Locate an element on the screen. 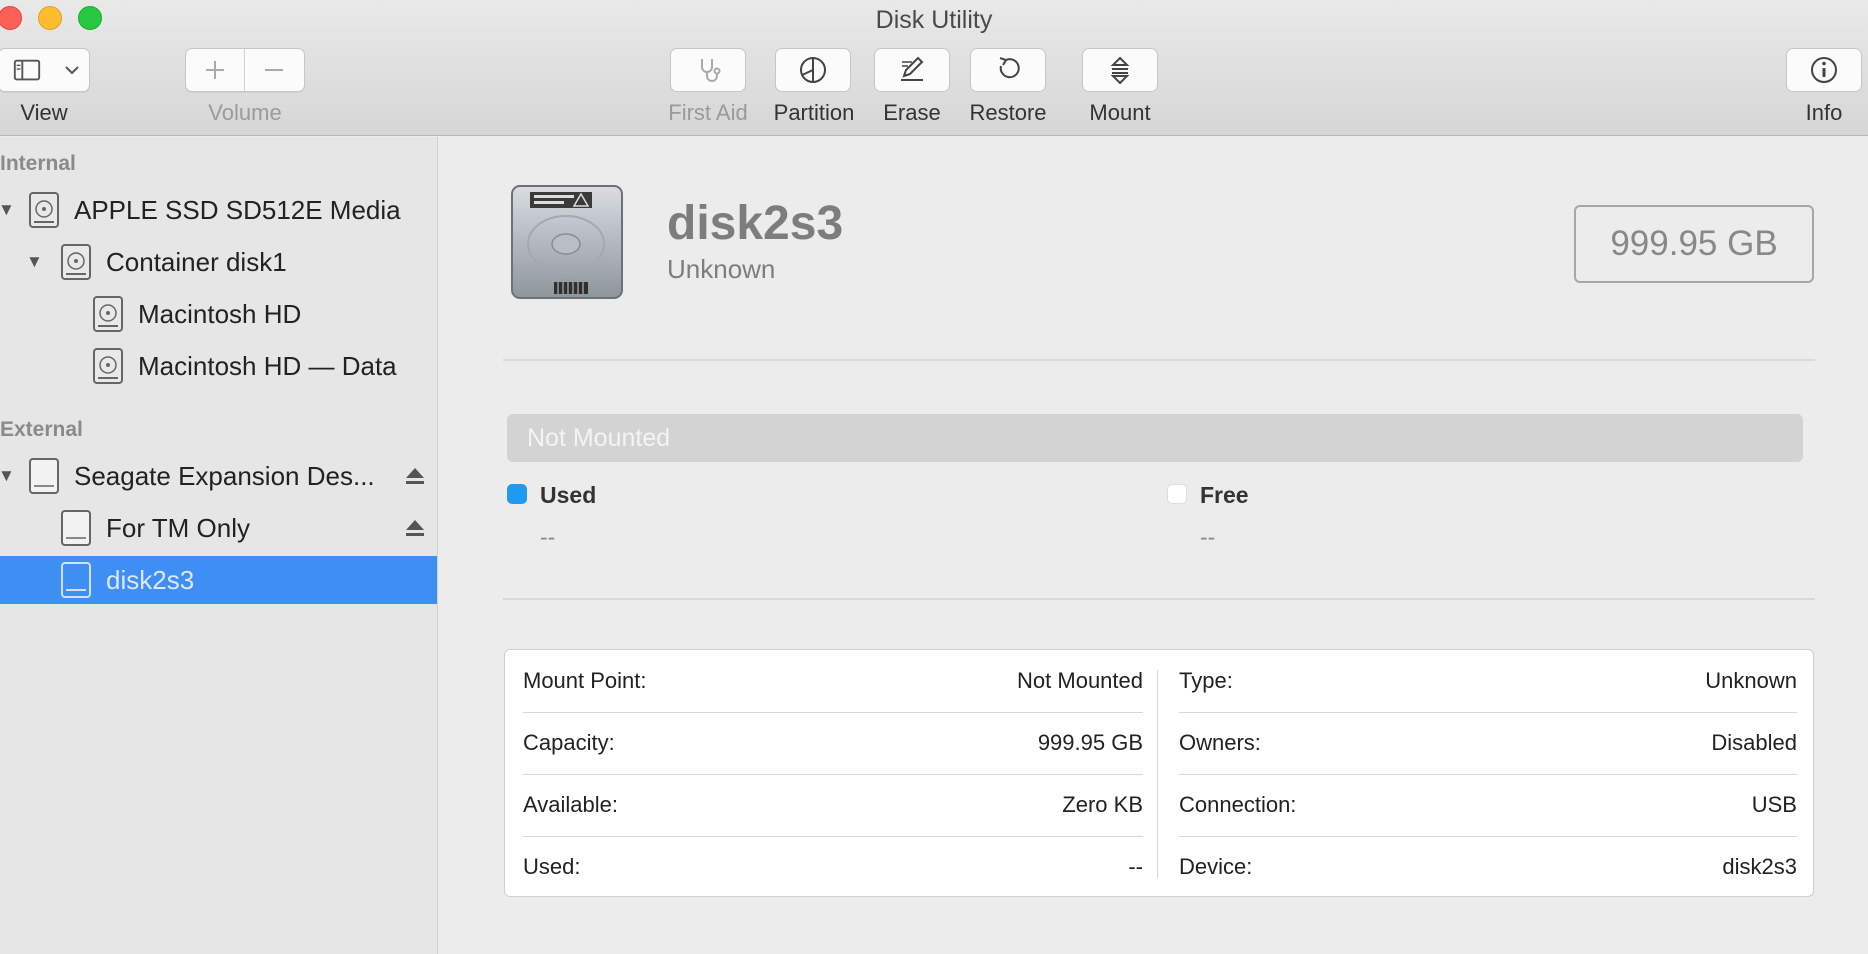 The width and height of the screenshot is (1868, 954). info-key: Connection: is located at coordinates (1238, 804).